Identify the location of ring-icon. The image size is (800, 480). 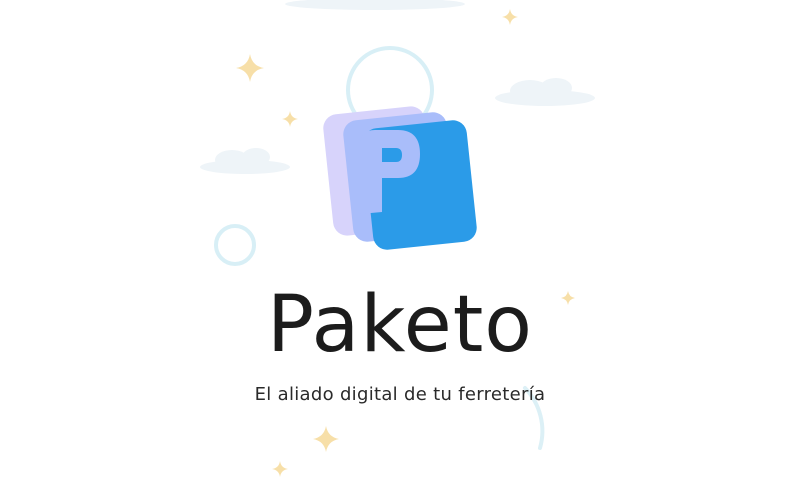
(235, 245).